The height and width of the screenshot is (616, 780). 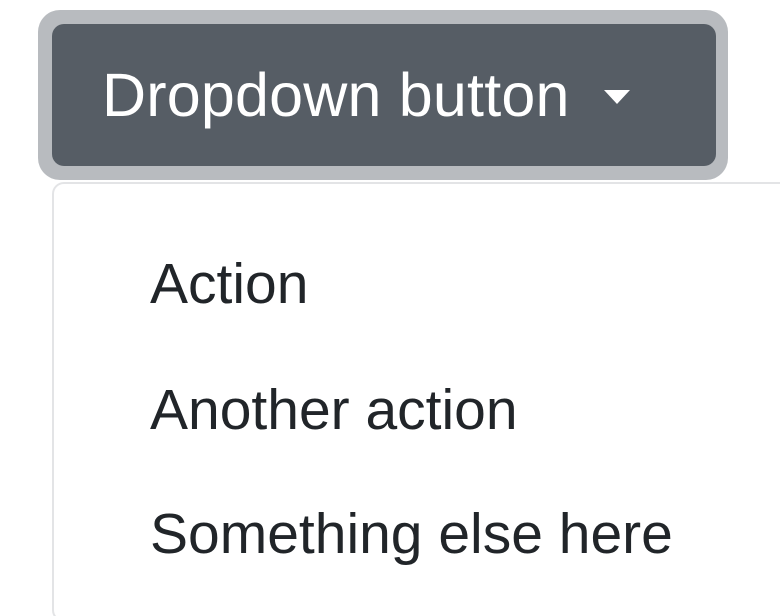 What do you see at coordinates (334, 410) in the screenshot?
I see `dropdown-item-another-action: Another action` at bounding box center [334, 410].